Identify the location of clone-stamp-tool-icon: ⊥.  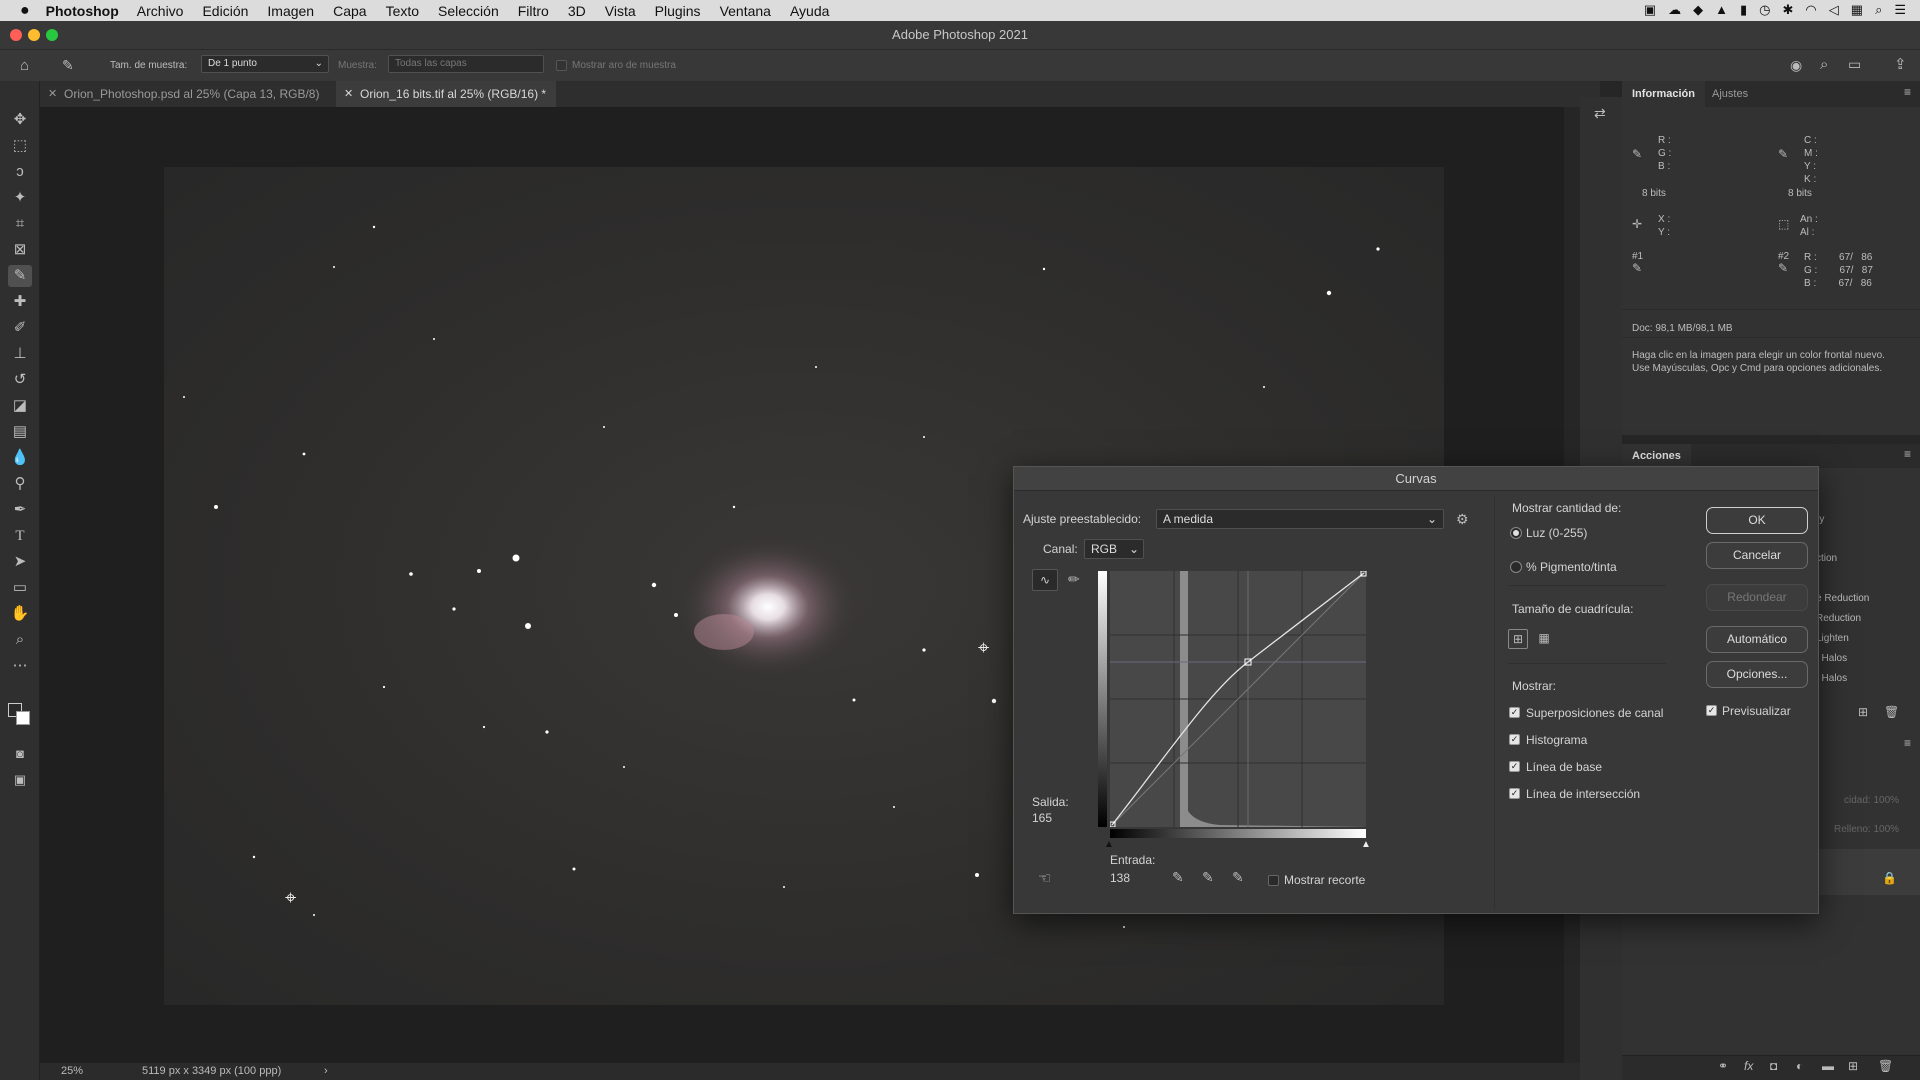
(20, 354).